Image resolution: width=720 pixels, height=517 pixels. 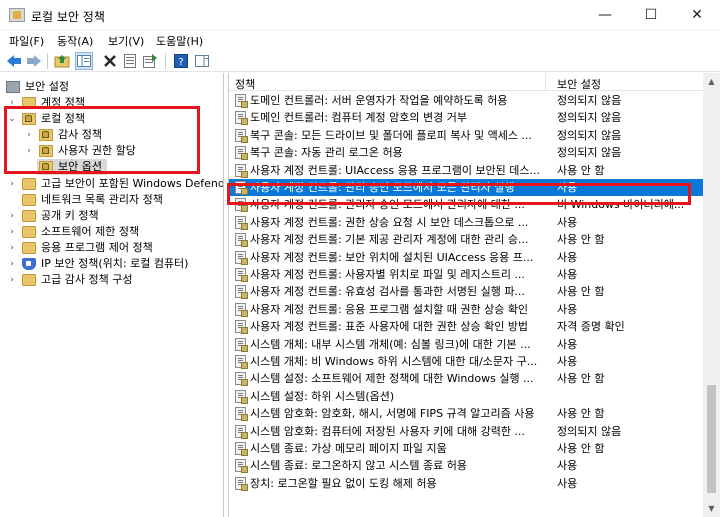 I want to click on toolbar: ?, so click(x=360, y=61).